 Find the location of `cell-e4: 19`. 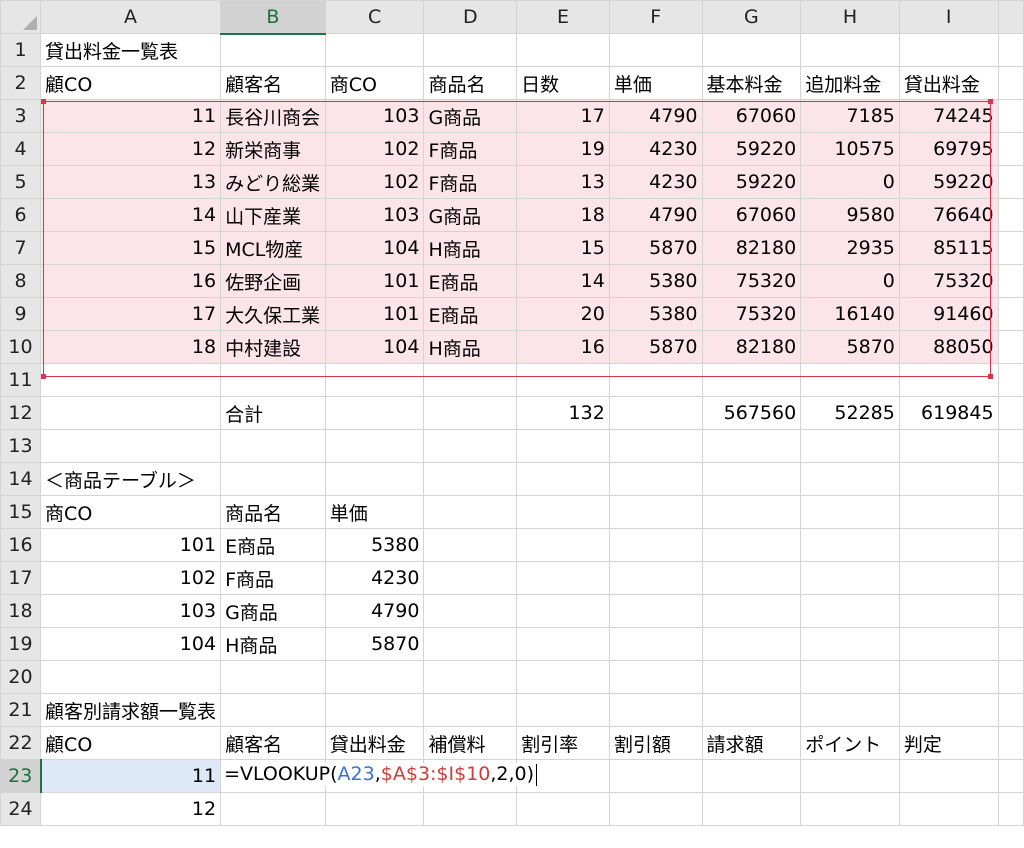

cell-e4: 19 is located at coordinates (563, 149).